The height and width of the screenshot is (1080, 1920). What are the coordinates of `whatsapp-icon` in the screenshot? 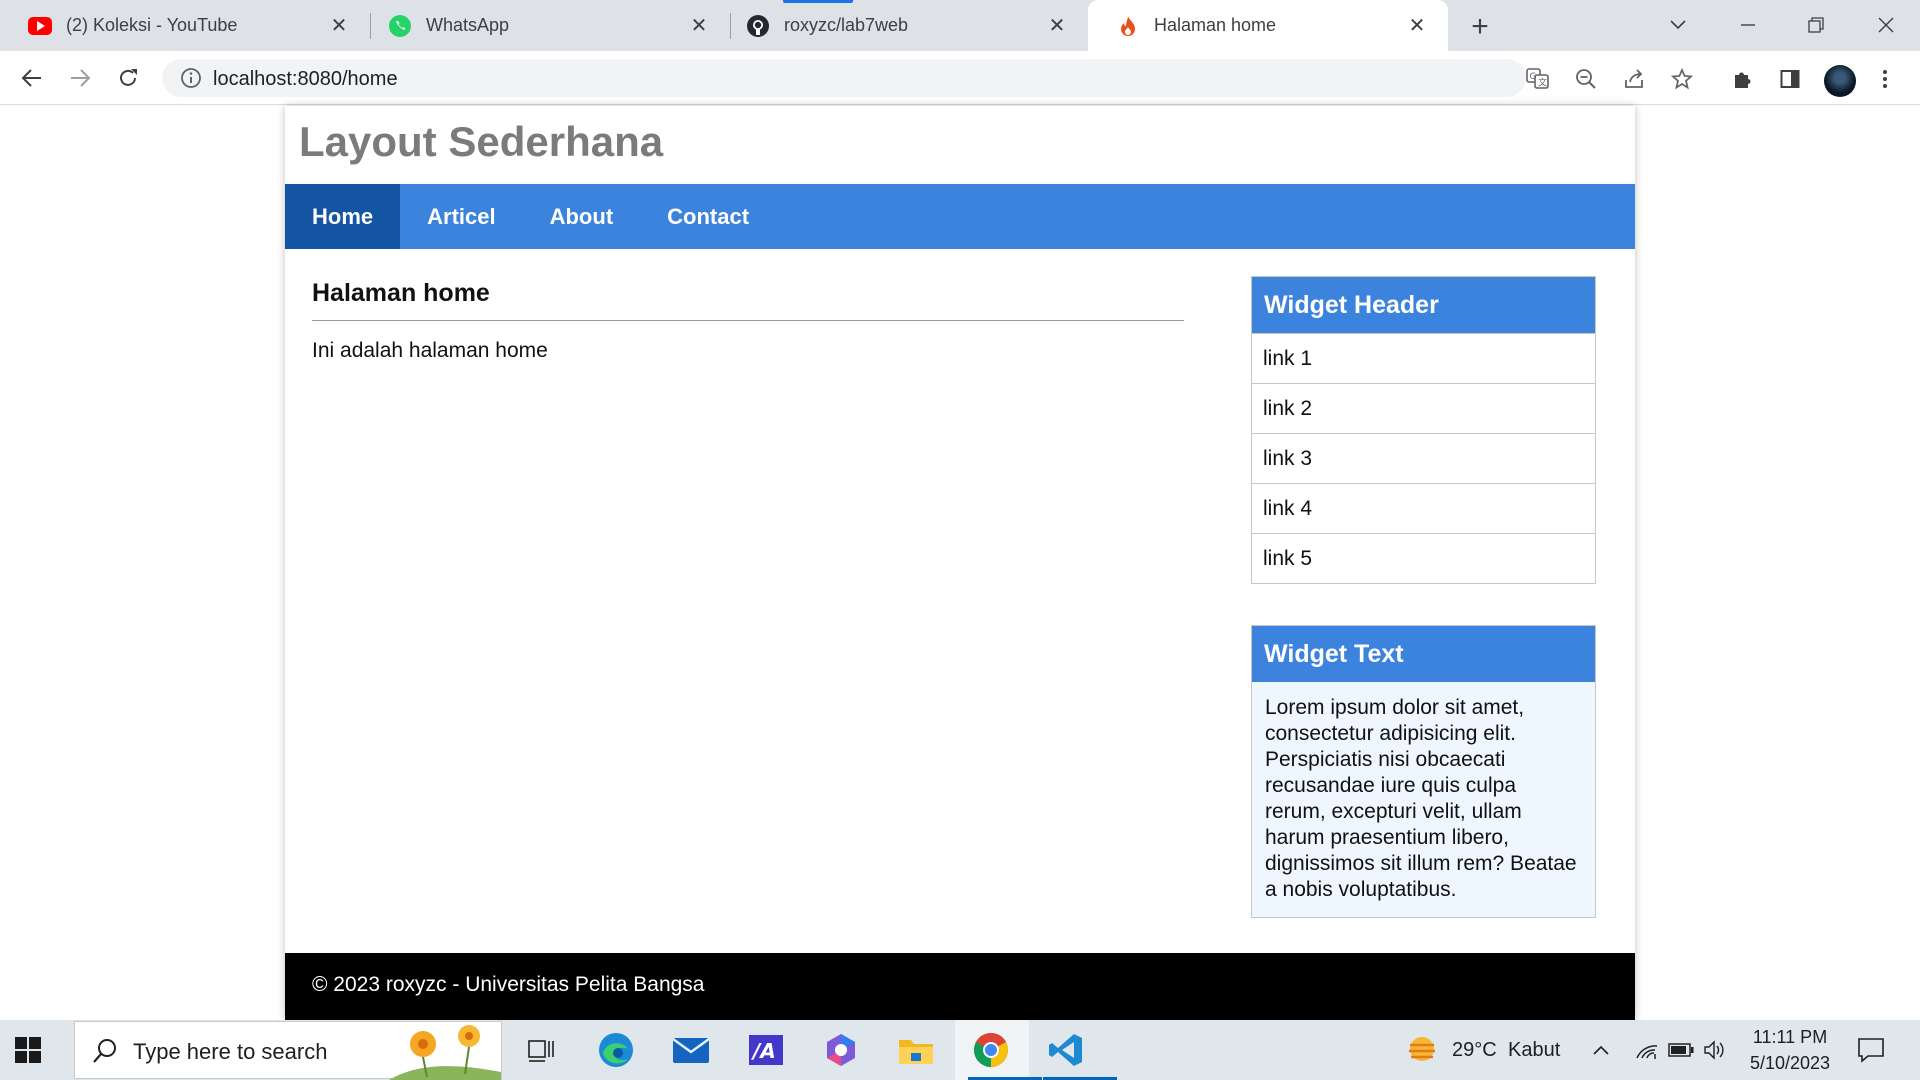 It's located at (400, 26).